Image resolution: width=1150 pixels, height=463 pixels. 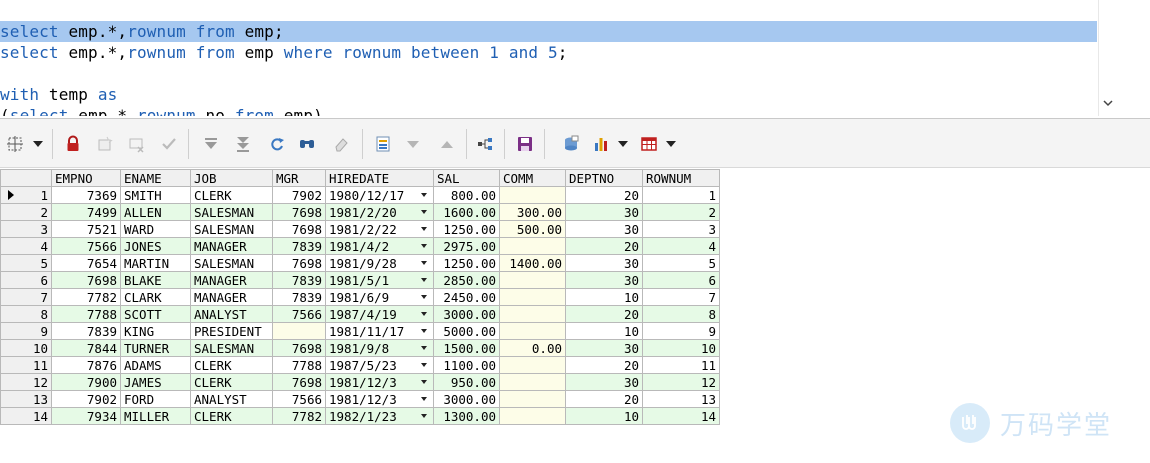 What do you see at coordinates (86, 348) in the screenshot?
I see `cell-empno: 7844` at bounding box center [86, 348].